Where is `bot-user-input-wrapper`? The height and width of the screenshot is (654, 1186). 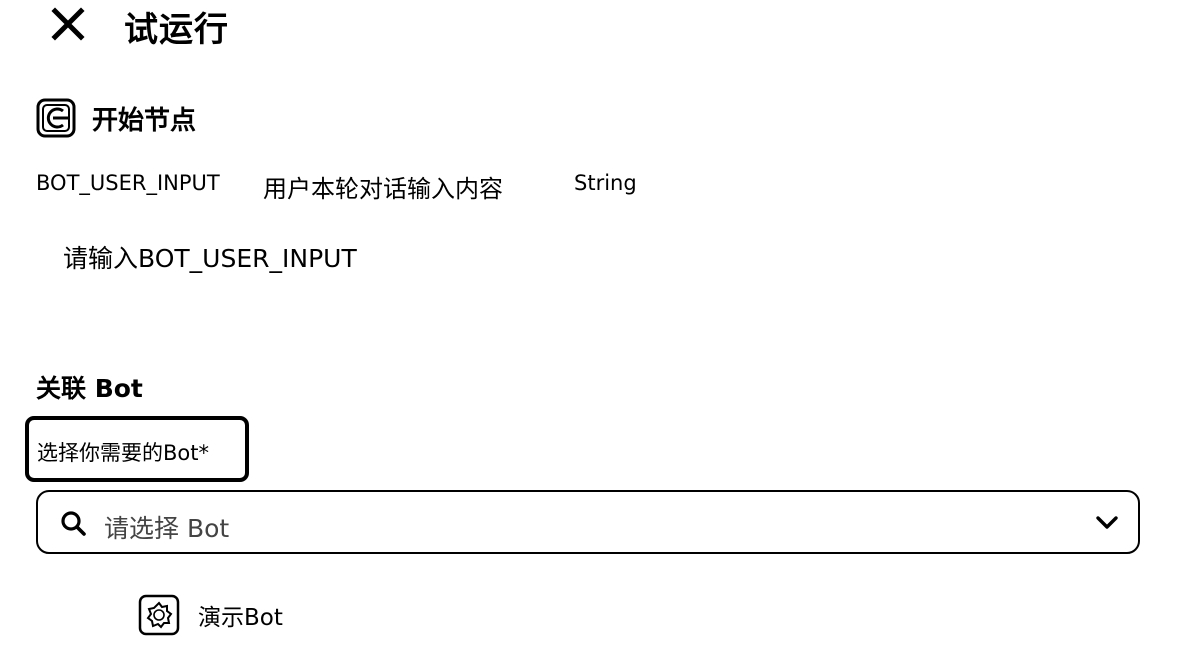 bot-user-input-wrapper is located at coordinates (588, 258).